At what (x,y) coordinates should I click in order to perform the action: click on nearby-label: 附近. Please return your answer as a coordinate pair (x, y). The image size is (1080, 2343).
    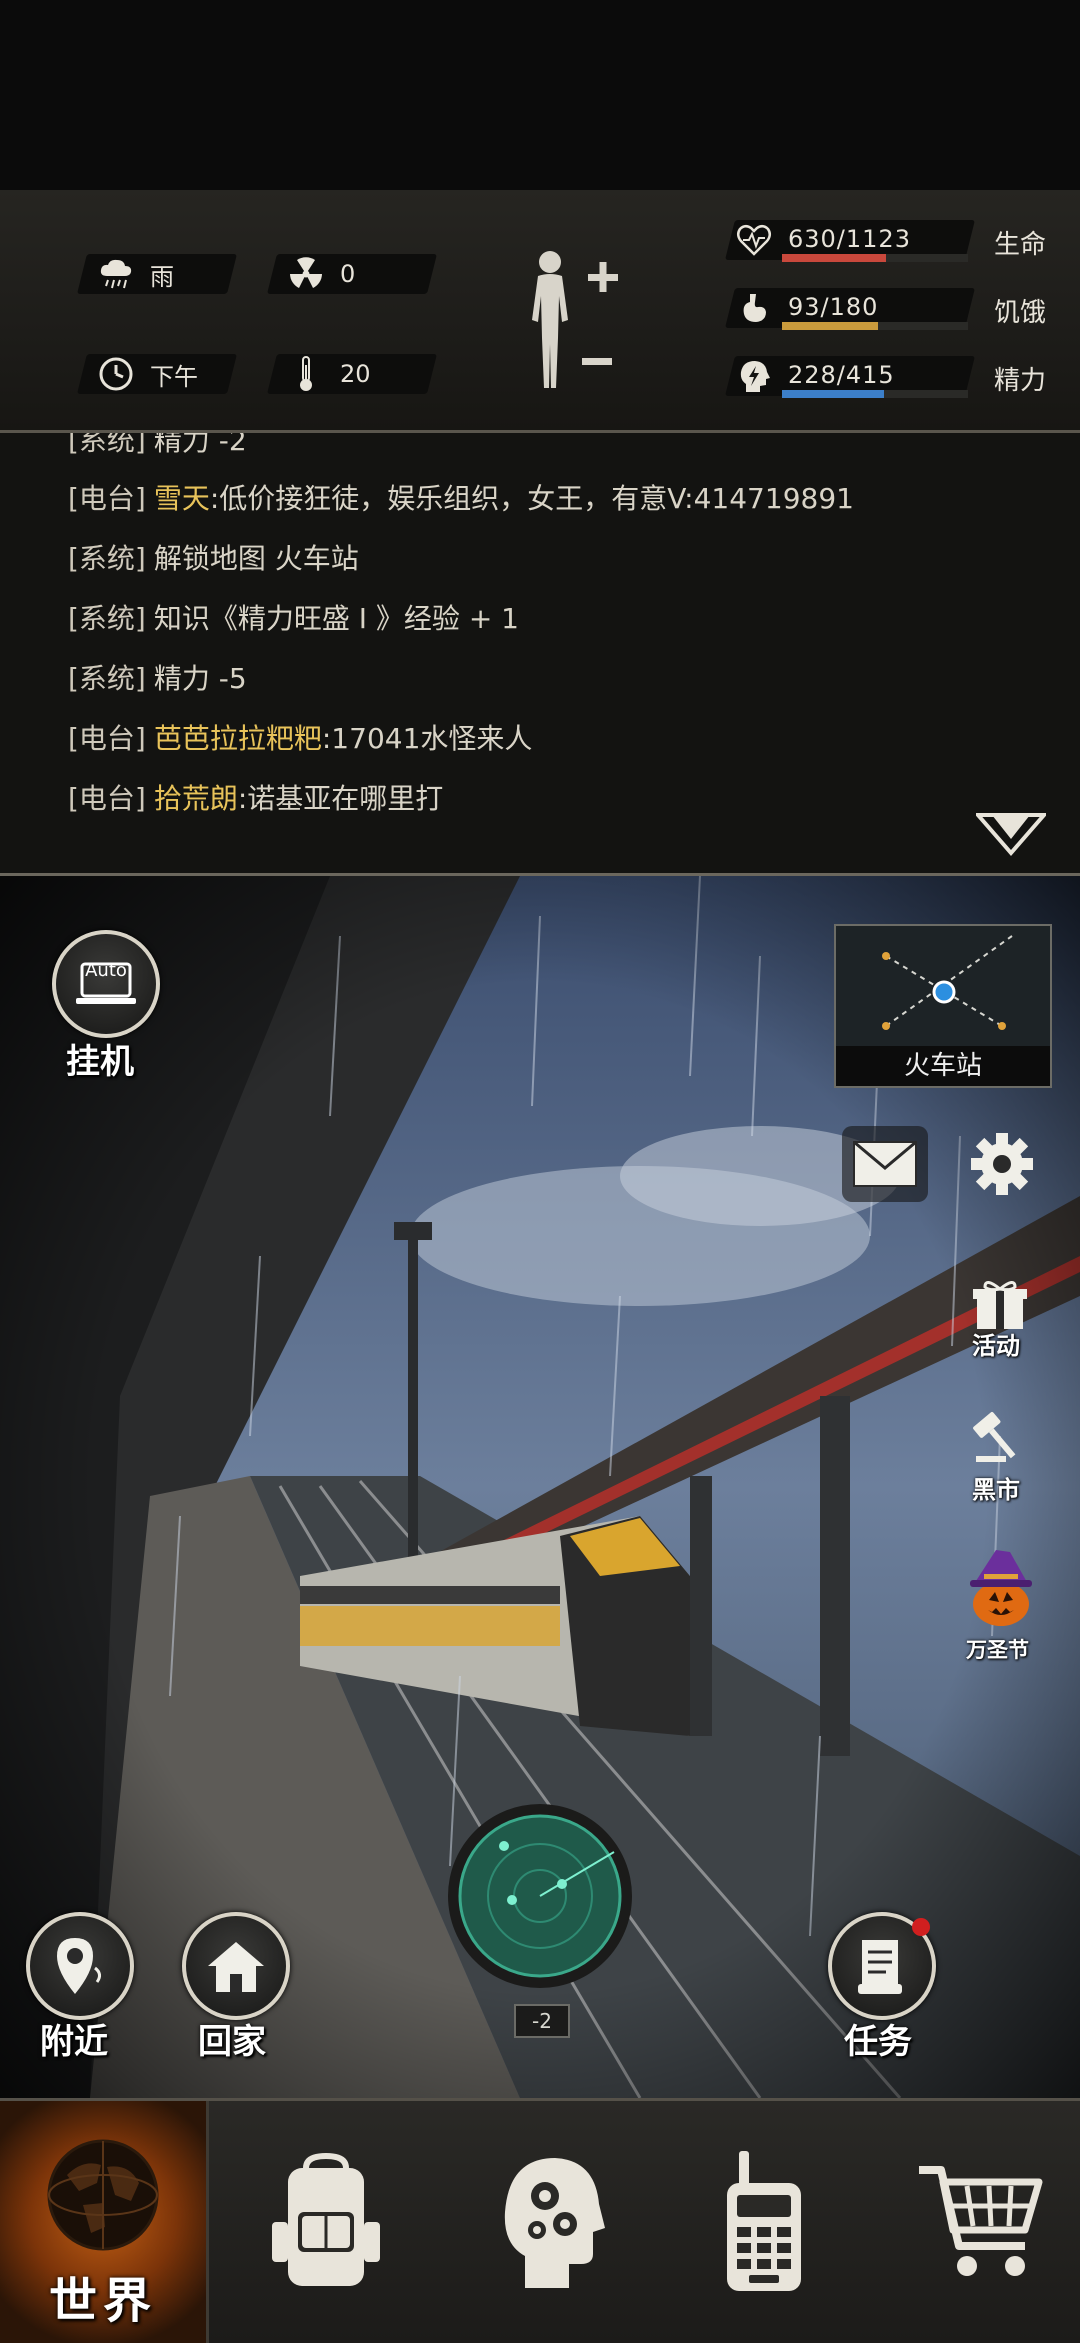
    Looking at the image, I should click on (74, 2042).